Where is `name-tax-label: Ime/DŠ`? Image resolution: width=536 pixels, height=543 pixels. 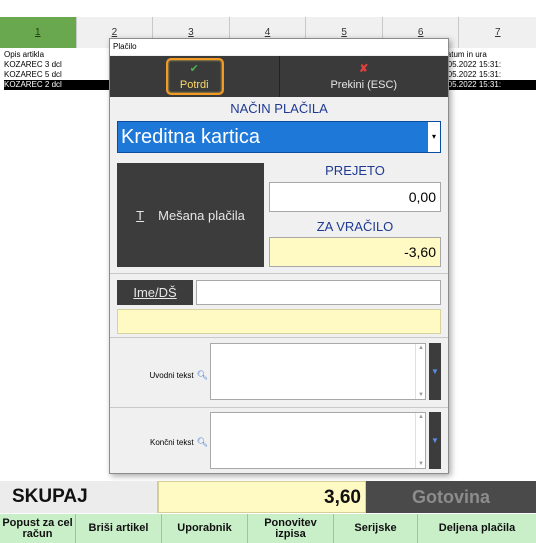
name-tax-label: Ime/DŠ is located at coordinates (155, 292).